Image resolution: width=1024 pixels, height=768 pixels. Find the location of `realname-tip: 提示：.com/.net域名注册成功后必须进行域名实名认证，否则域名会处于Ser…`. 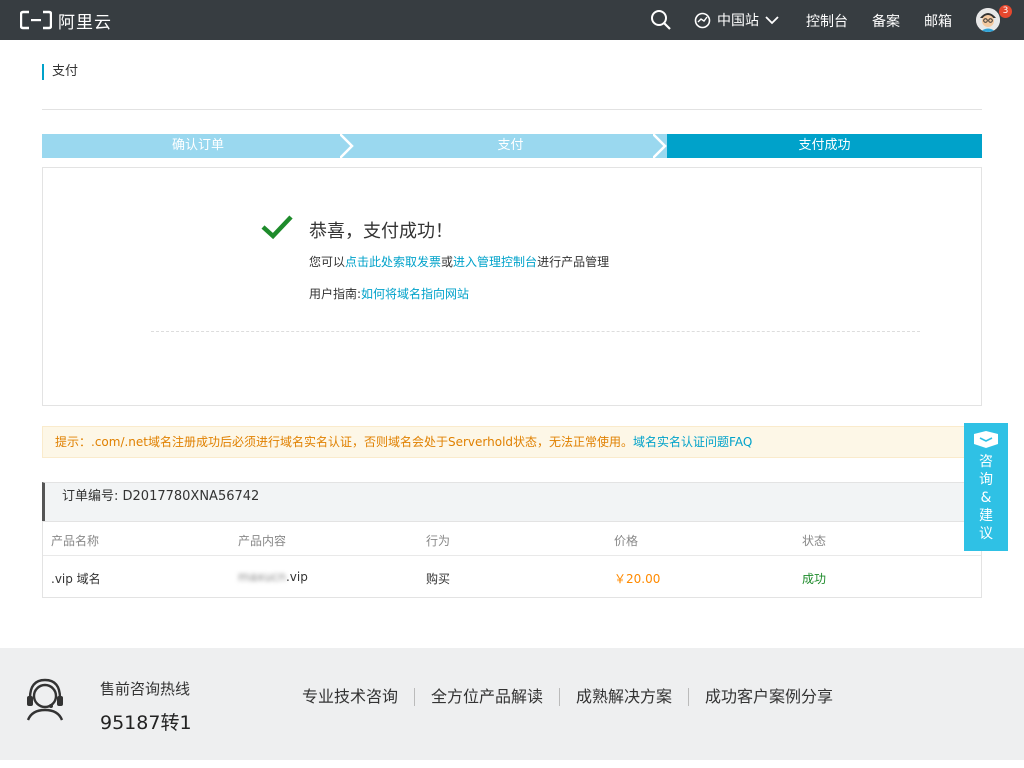

realname-tip: 提示：.com/.net域名注册成功后必须进行域名实名认证，否则域名会处于Ser… is located at coordinates (507, 442).